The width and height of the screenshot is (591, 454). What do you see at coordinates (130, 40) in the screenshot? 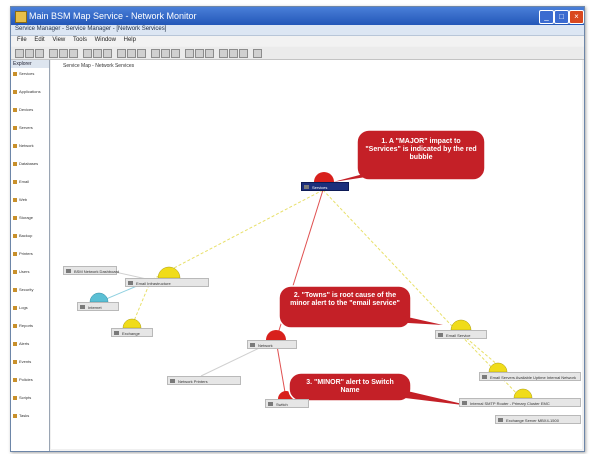
I see `menu-help: Help` at bounding box center [130, 40].